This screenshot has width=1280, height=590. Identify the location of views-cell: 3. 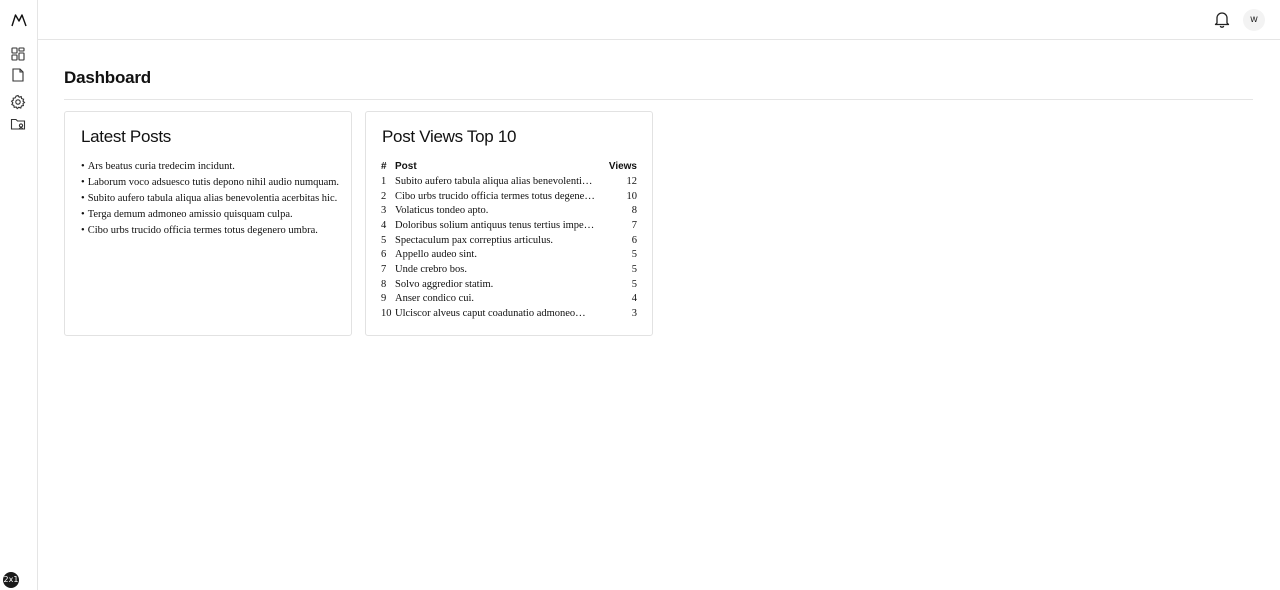
(634, 314).